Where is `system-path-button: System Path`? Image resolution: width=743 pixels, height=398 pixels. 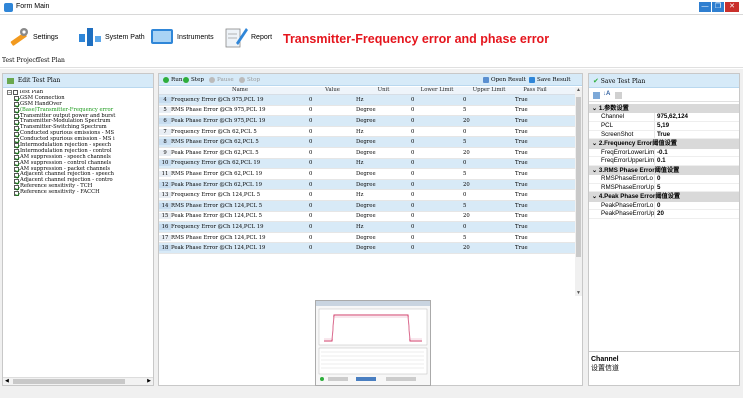
system-path-button: System Path is located at coordinates (111, 37).